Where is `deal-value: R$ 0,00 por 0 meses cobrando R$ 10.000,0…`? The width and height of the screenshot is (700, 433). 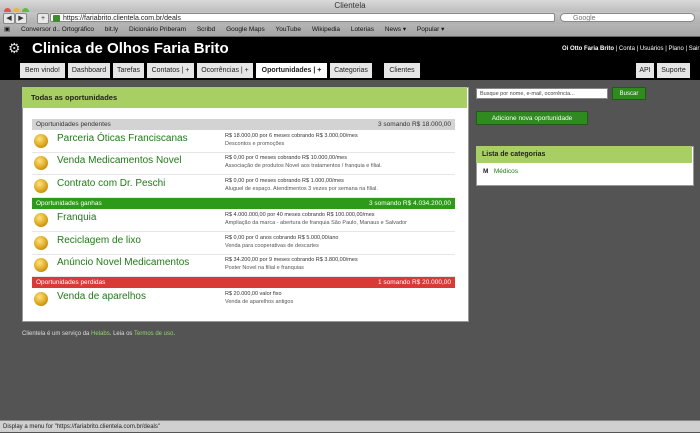 deal-value: R$ 0,00 por 0 meses cobrando R$ 10.000,0… is located at coordinates (286, 158).